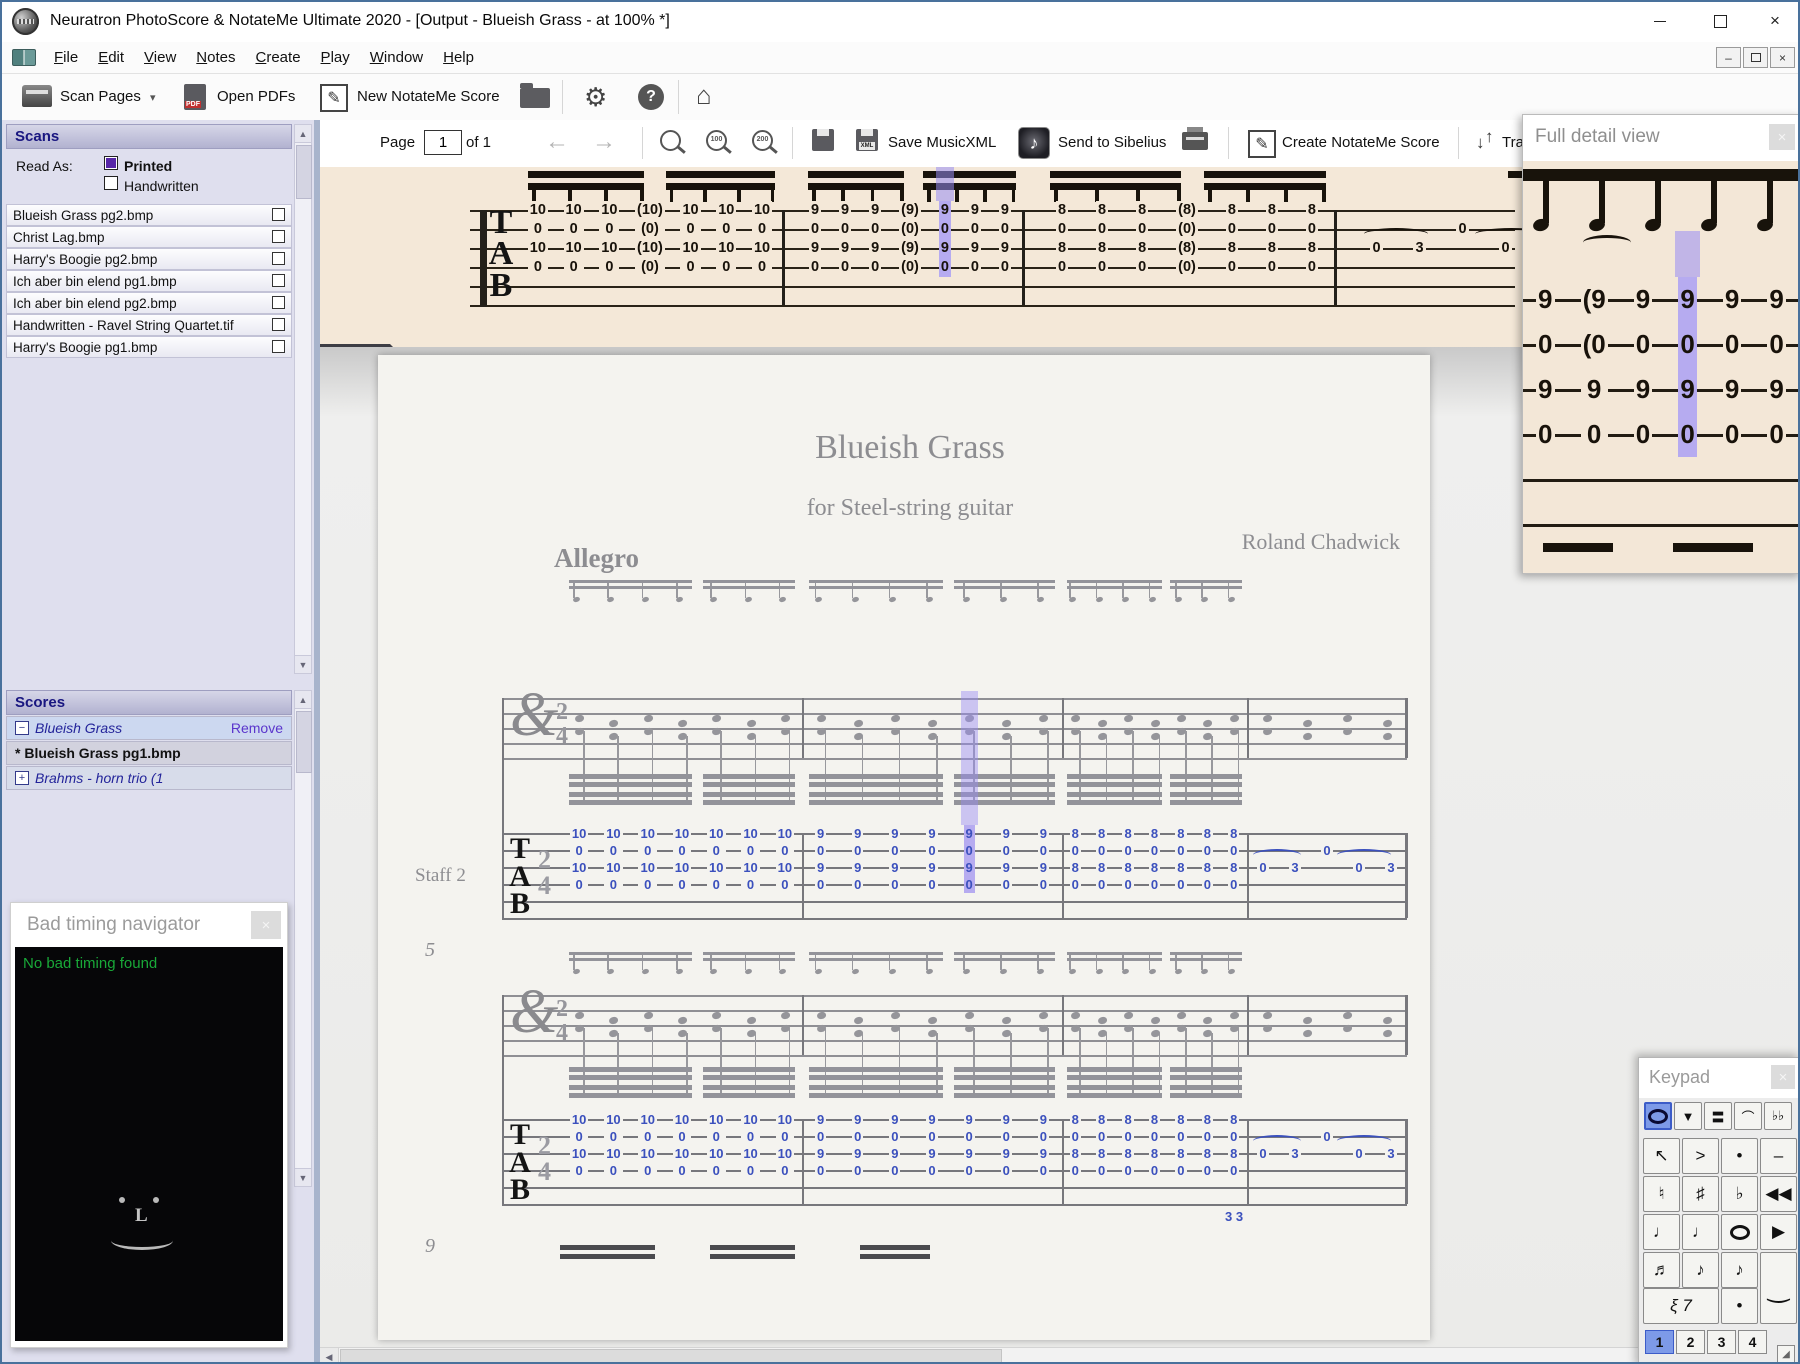 This screenshot has height=1364, width=1800. I want to click on new-notateme-button: New NotateMe Score, so click(428, 96).